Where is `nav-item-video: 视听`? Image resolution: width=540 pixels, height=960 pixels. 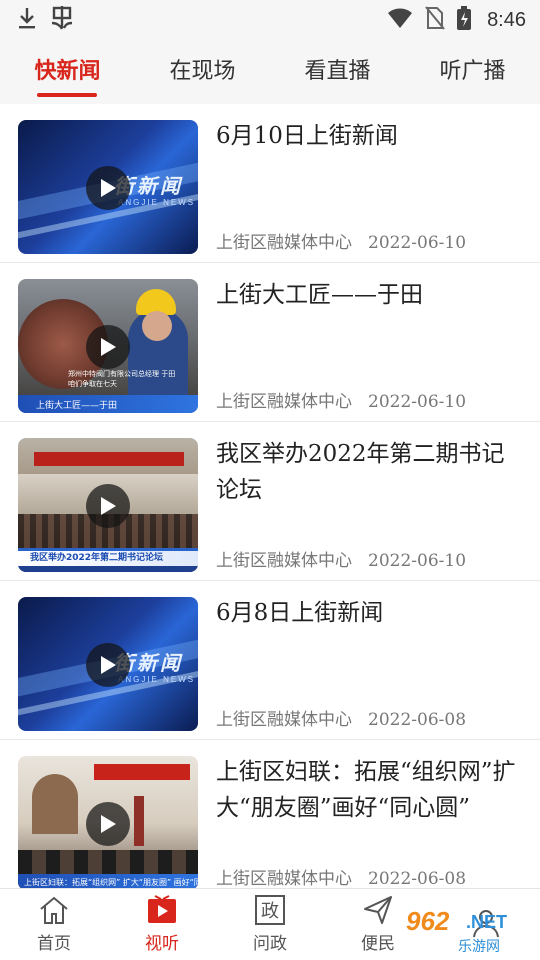
nav-item-video: 视听 is located at coordinates (162, 924).